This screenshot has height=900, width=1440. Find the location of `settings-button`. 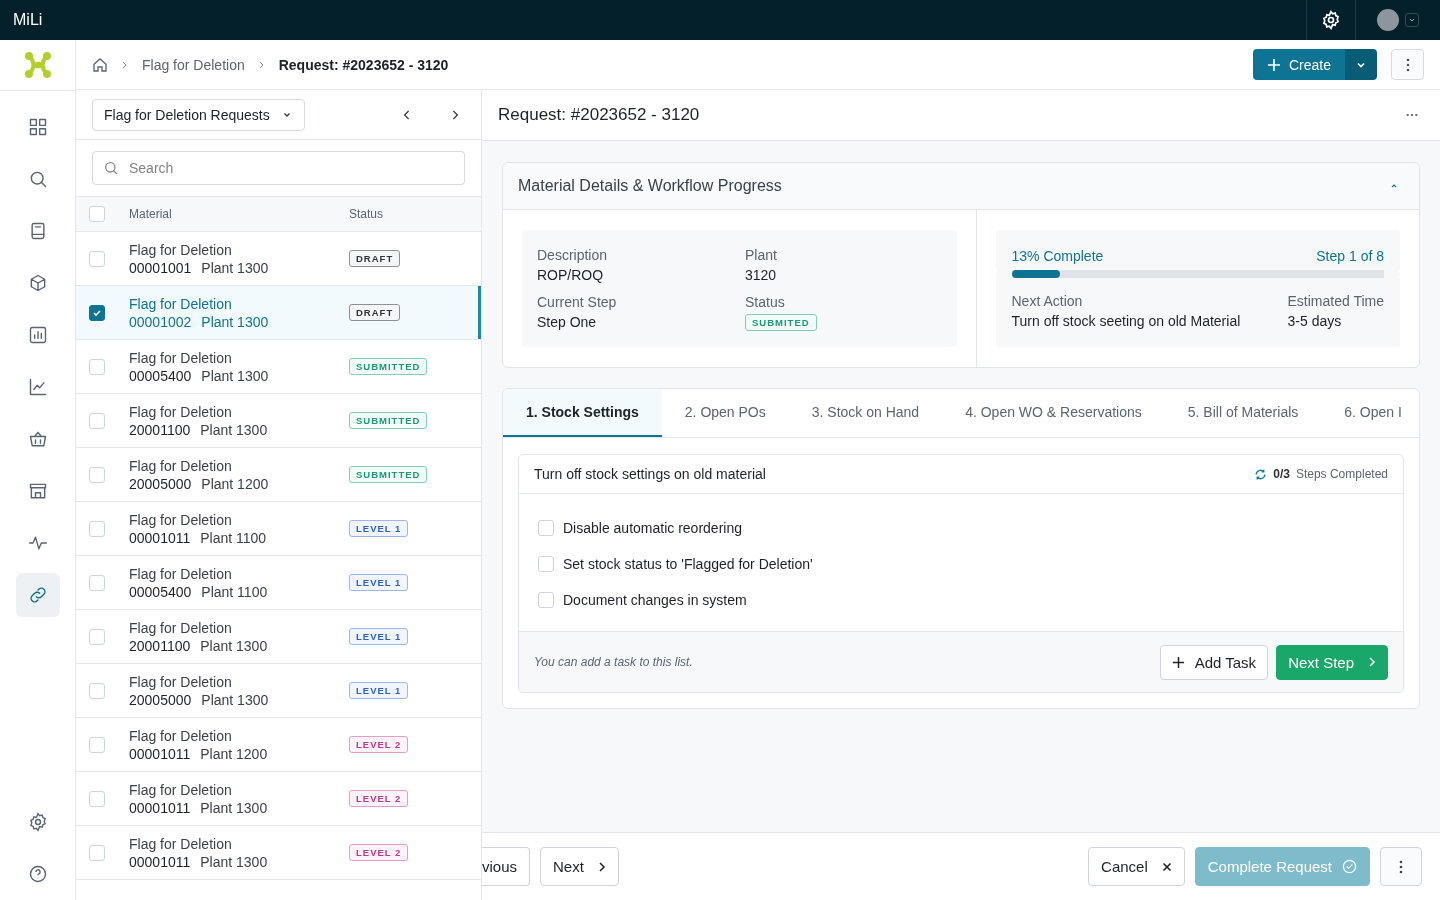

settings-button is located at coordinates (1331, 20).